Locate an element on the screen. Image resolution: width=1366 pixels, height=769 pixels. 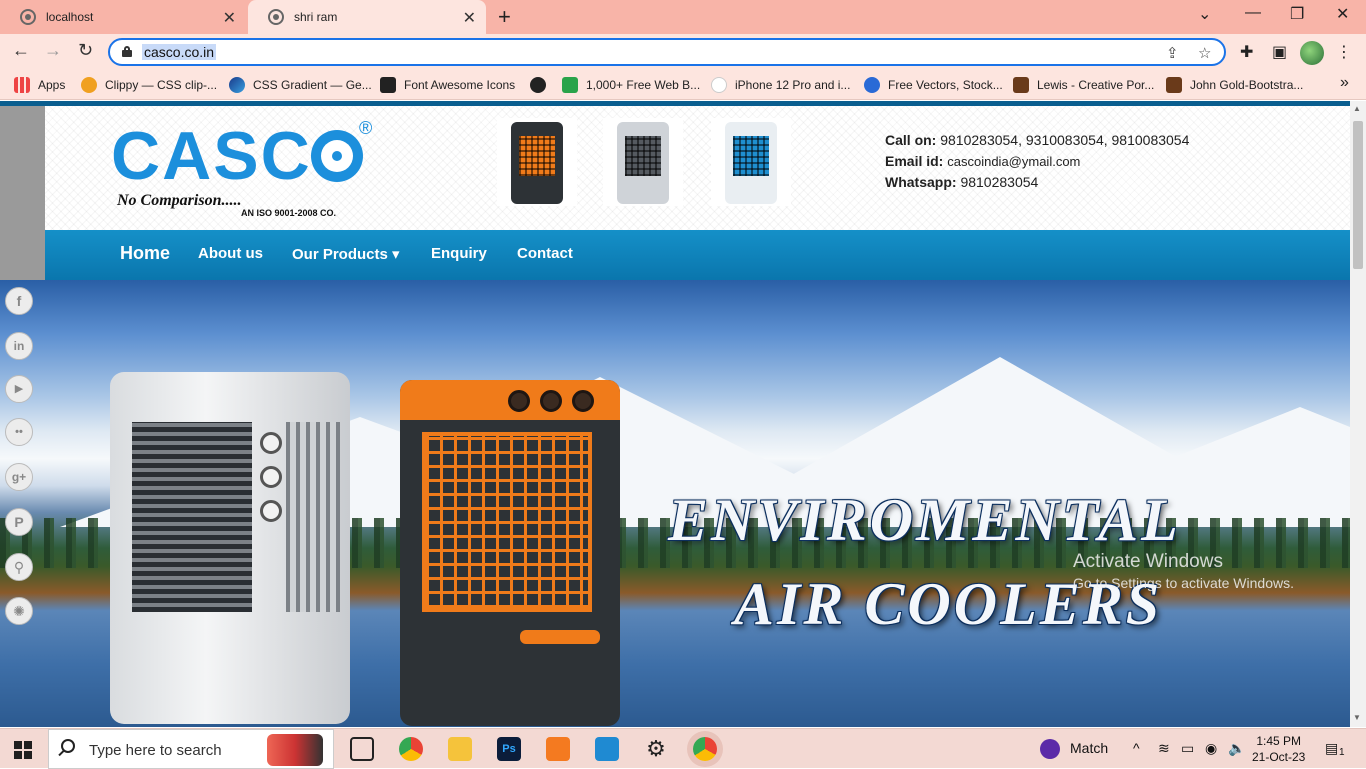
minimize-button: — is located at coordinates (1253, 13).